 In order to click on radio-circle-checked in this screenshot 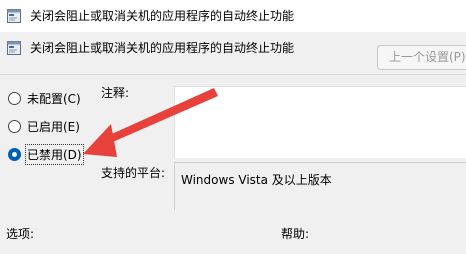, I will do `click(14, 154)`.